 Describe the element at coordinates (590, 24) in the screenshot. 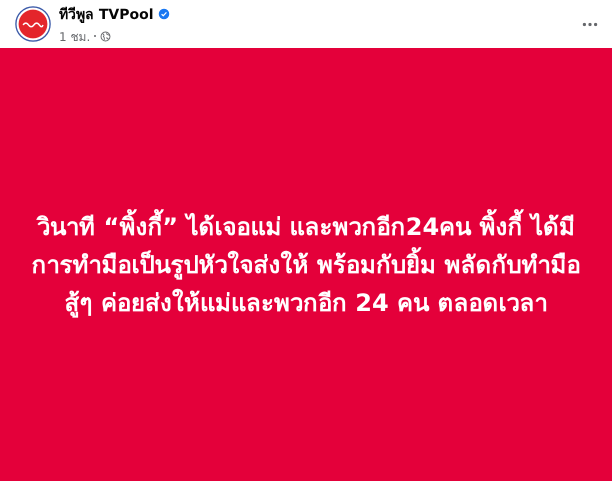

I see `more-options-icon` at that location.